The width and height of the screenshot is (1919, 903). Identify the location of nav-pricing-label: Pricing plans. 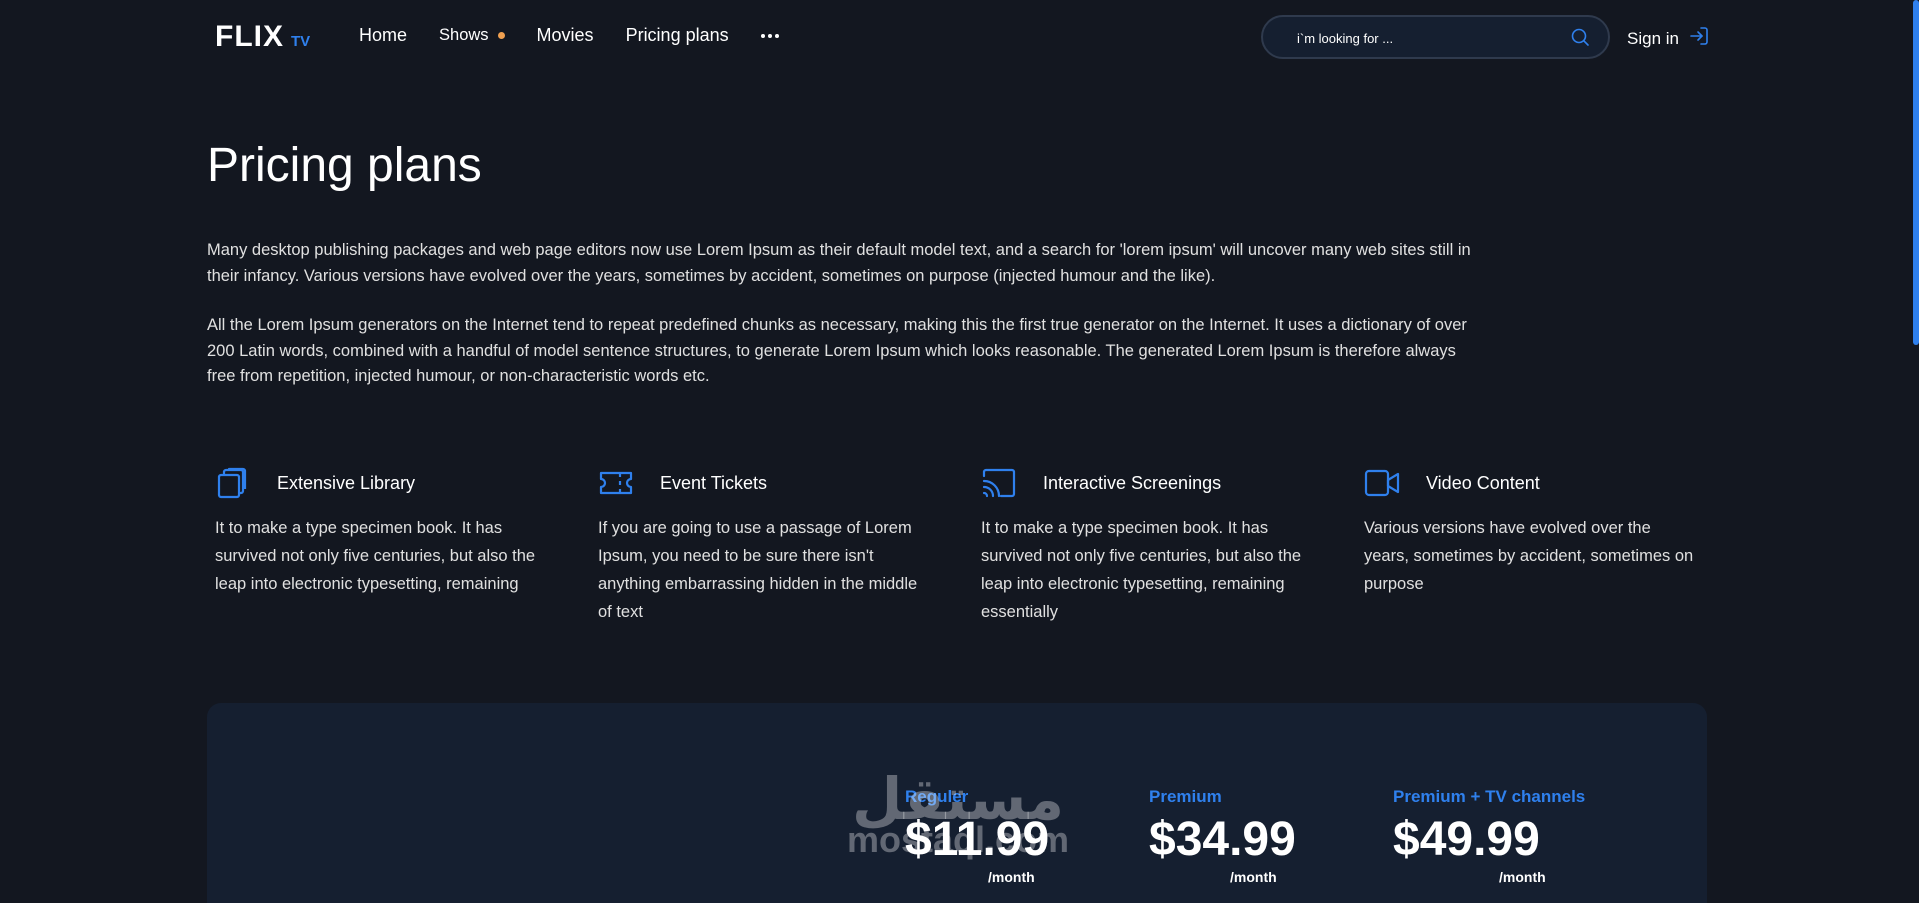
(677, 35).